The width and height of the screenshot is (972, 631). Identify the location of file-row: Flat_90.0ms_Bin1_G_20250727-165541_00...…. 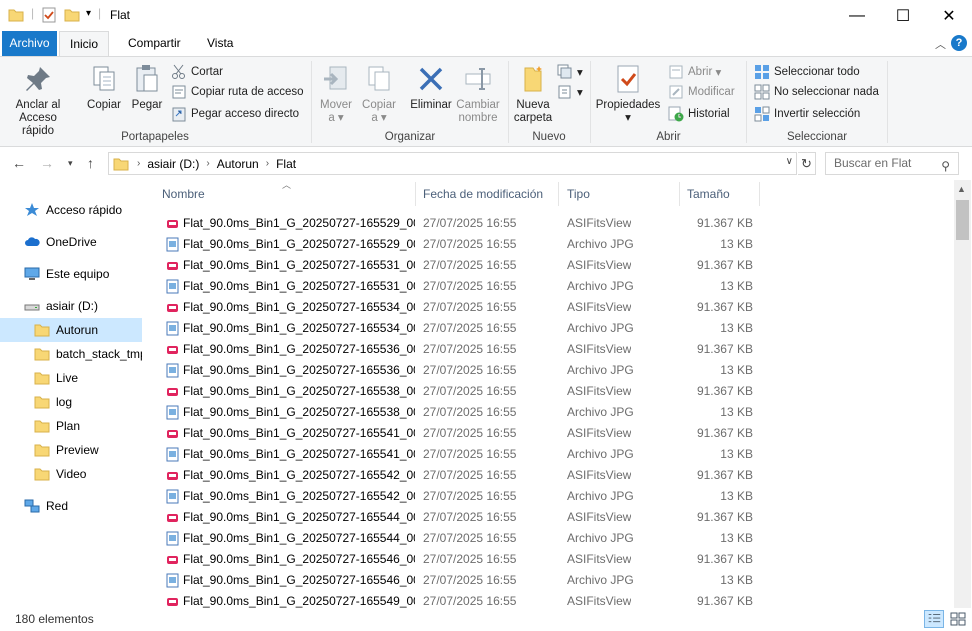
(468, 454).